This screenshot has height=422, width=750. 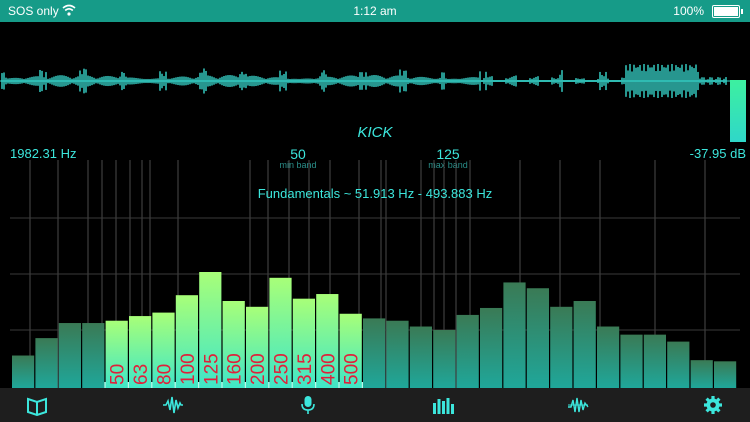 I want to click on battery-icon, so click(x=727, y=11).